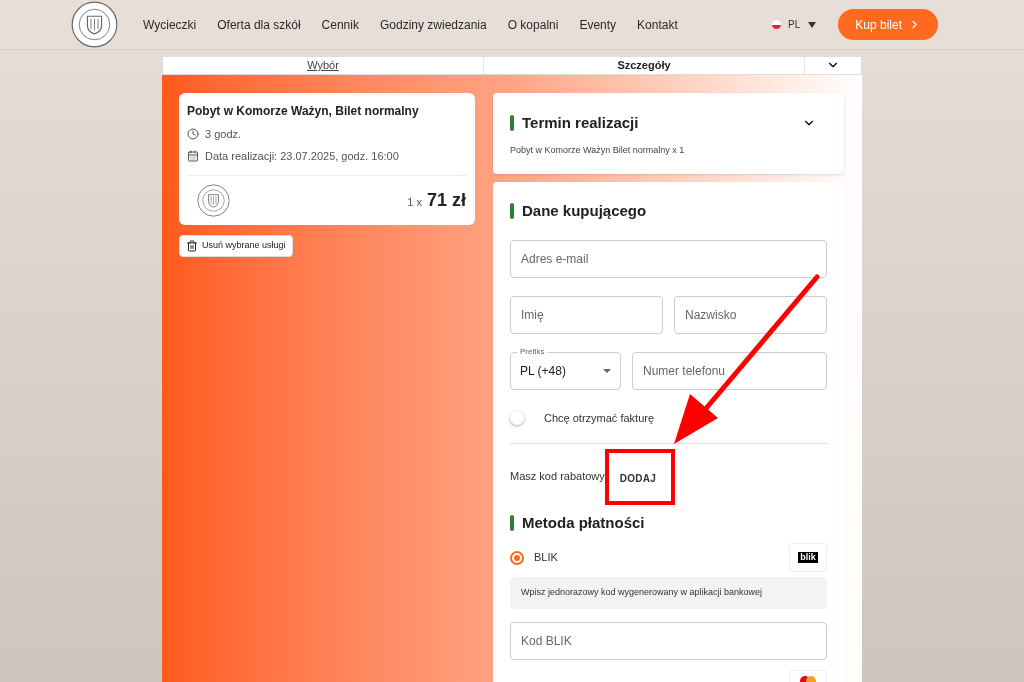 The width and height of the screenshot is (1024, 682). Describe the element at coordinates (668, 259) in the screenshot. I see `input-field: Adres e-mail` at that location.